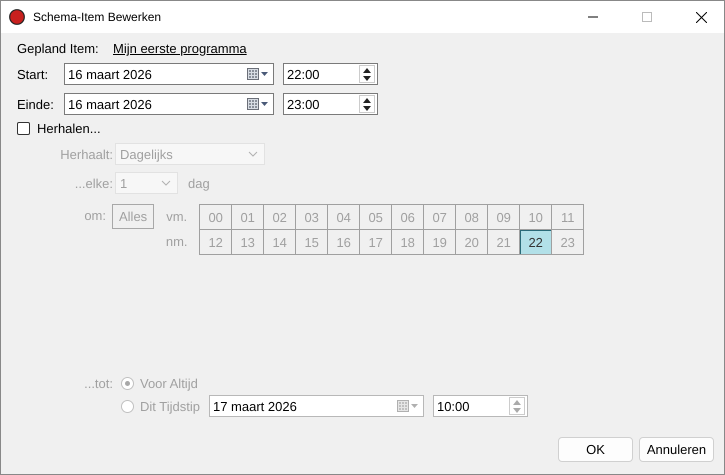  Describe the element at coordinates (316, 406) in the screenshot. I see `date-picker: 17 maart 2026` at that location.